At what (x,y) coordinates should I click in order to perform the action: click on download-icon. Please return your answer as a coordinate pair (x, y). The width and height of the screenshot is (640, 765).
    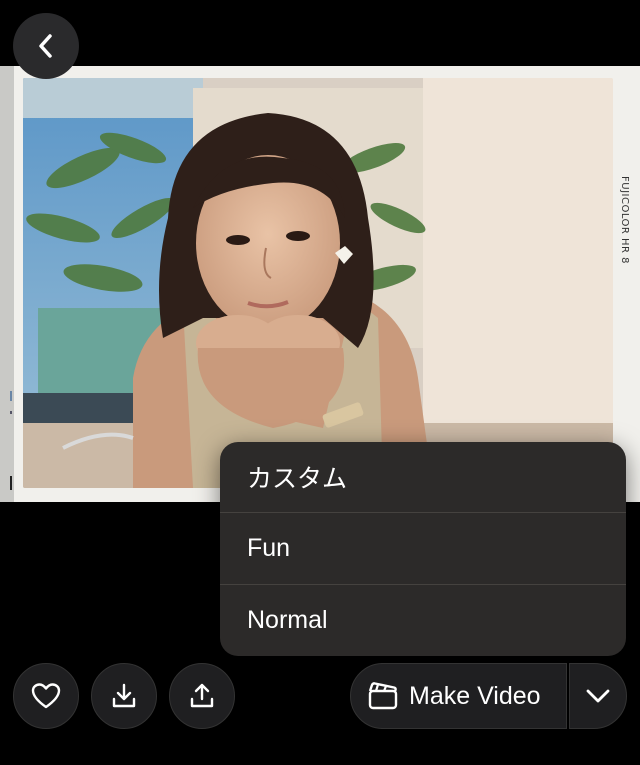
    Looking at the image, I should click on (124, 695).